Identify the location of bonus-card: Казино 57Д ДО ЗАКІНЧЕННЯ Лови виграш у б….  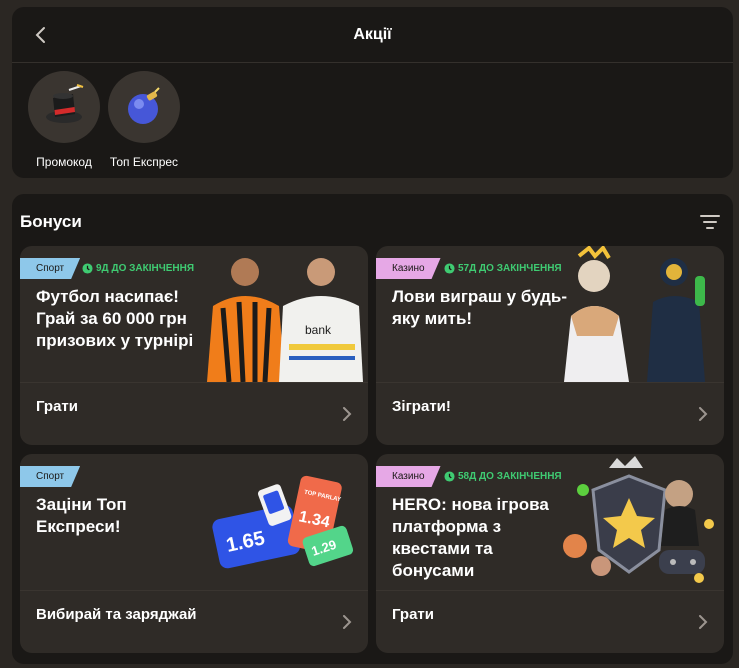
(550, 345).